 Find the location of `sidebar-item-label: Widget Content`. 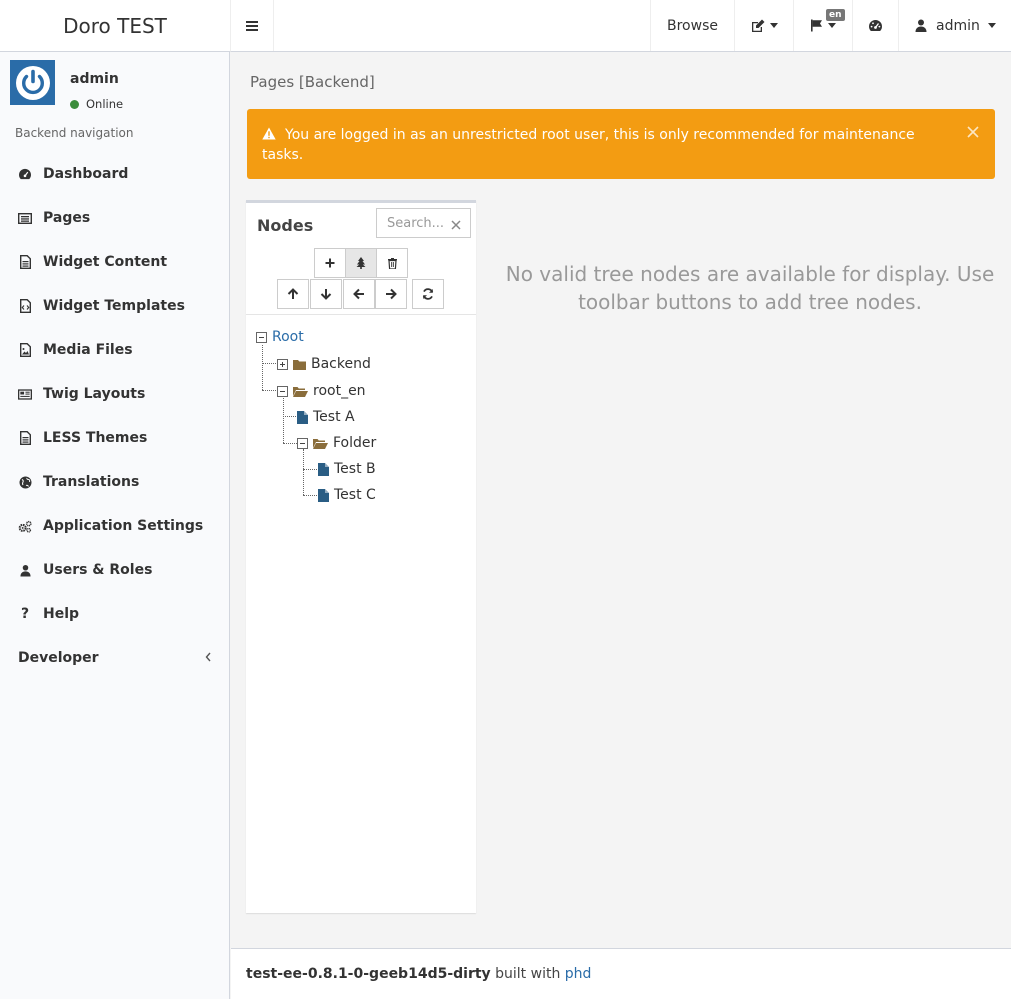

sidebar-item-label: Widget Content is located at coordinates (105, 262).